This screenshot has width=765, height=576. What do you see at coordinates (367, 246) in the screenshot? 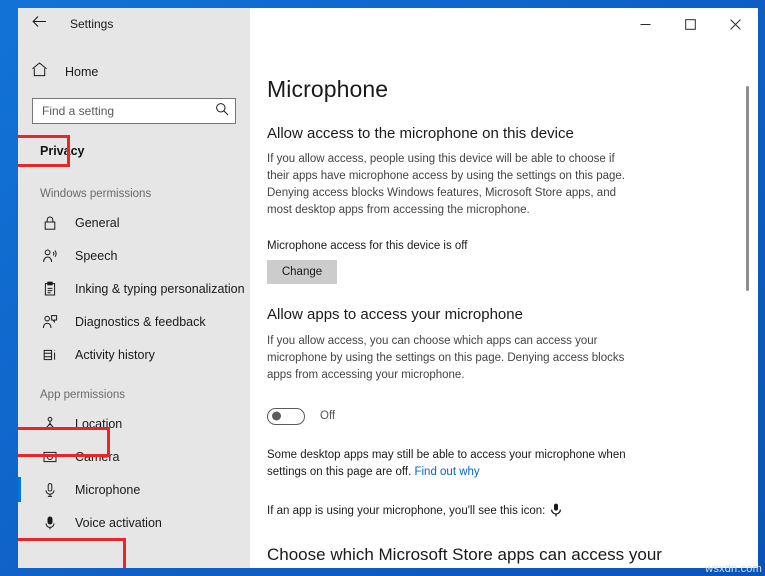
I see `device-access-status: Microphone access for this device is off` at bounding box center [367, 246].